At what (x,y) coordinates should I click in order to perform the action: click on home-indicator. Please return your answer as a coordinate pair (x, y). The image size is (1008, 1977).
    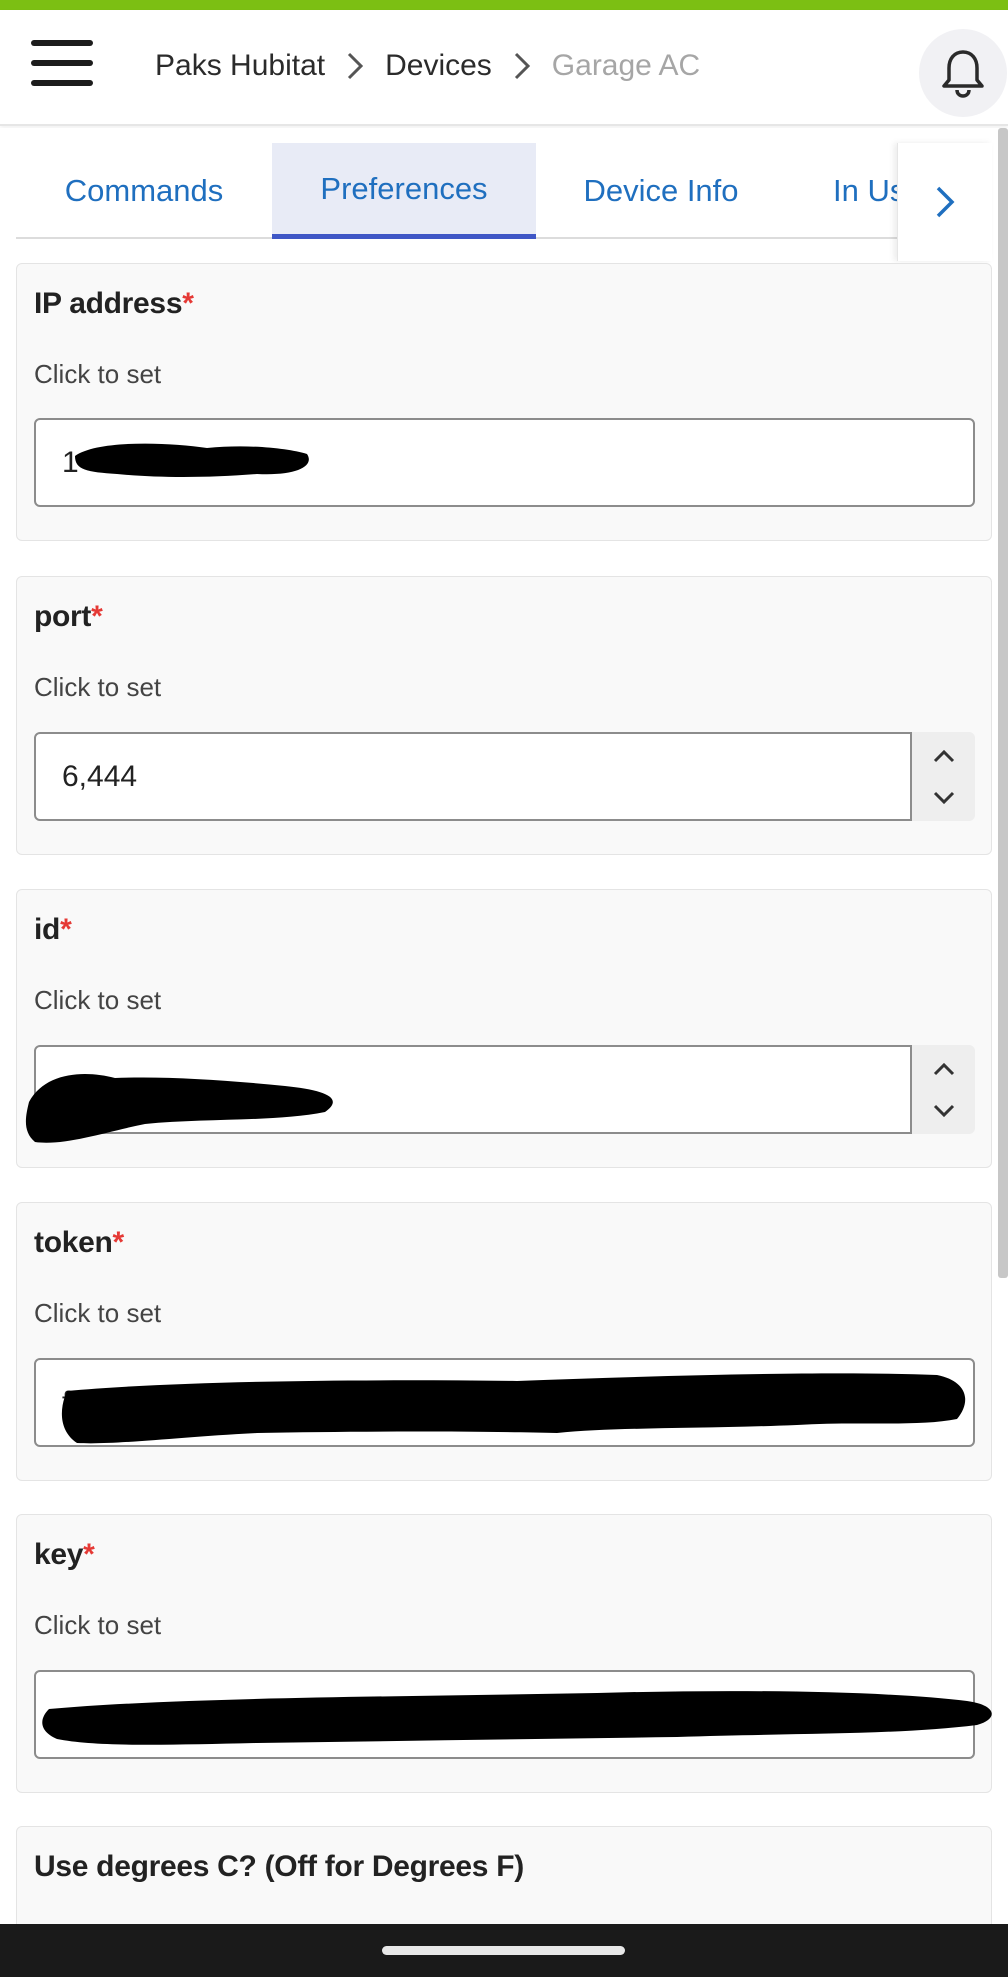
    Looking at the image, I should click on (503, 1950).